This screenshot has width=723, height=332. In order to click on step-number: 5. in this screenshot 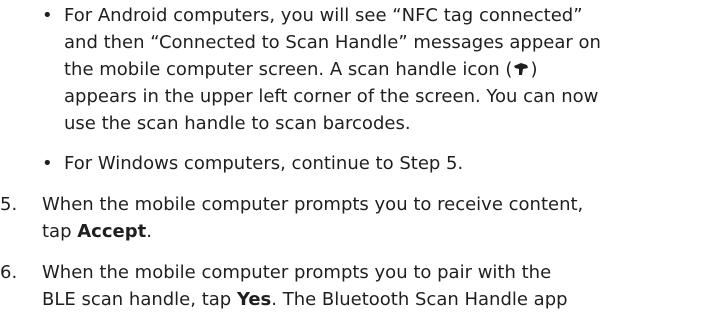, I will do `click(9, 204)`.